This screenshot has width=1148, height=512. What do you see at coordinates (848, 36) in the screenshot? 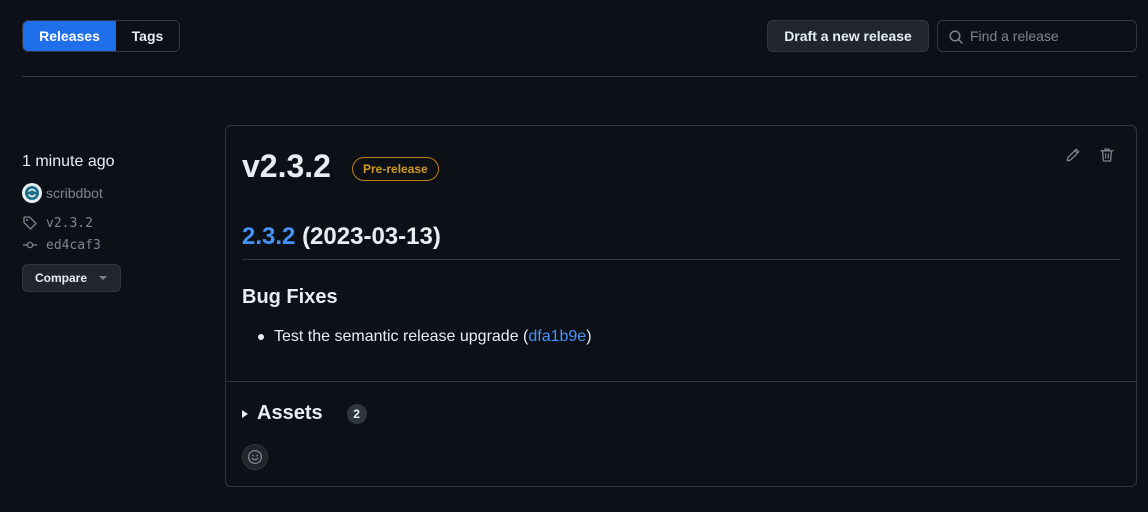
I see `draft-release-button: Draft a new release` at bounding box center [848, 36].